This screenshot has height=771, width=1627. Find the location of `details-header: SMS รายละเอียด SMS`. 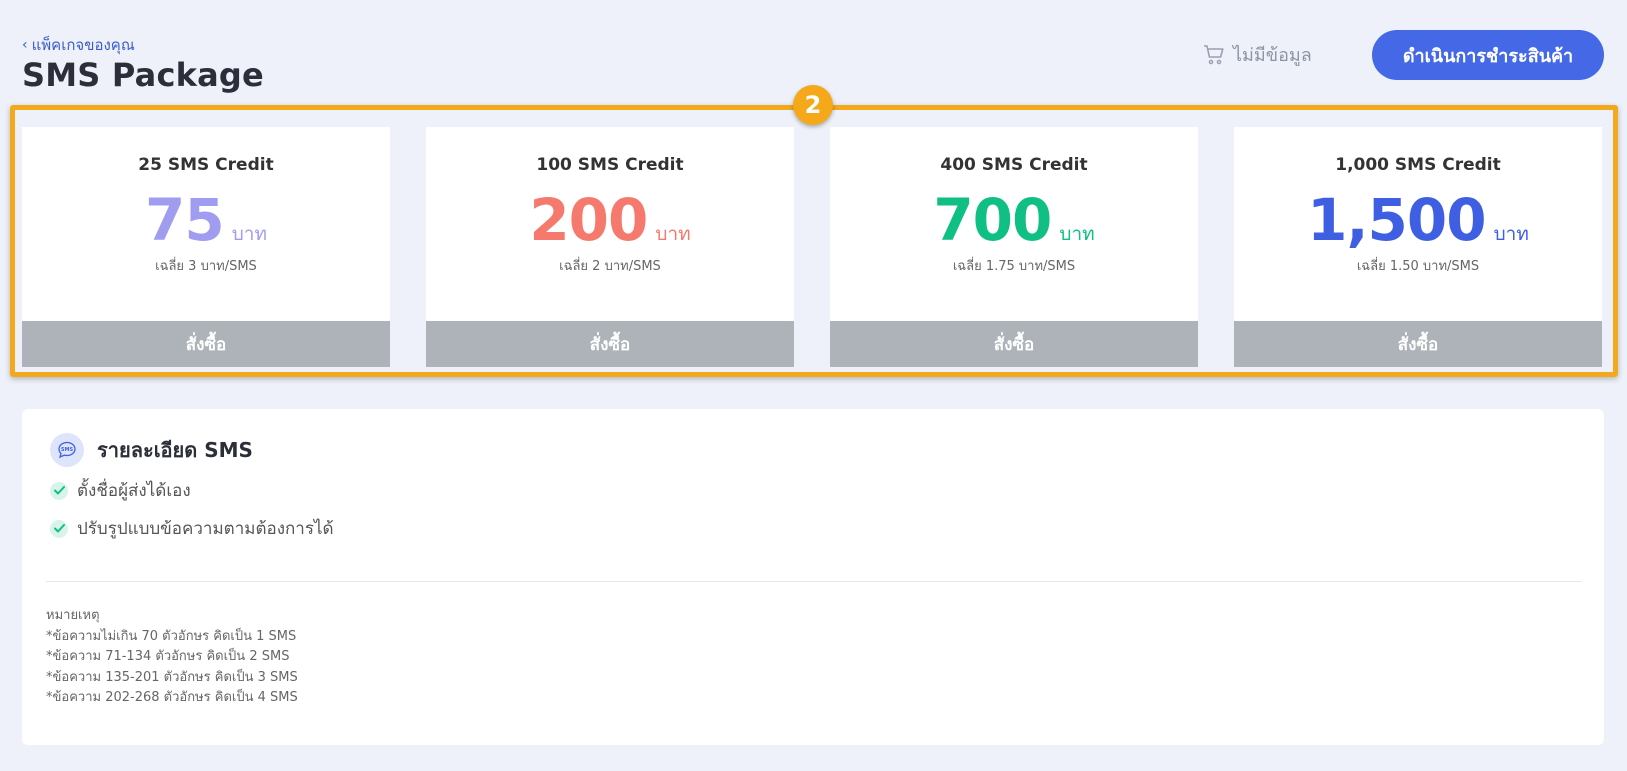

details-header: SMS รายละเอียด SMS is located at coordinates (151, 450).